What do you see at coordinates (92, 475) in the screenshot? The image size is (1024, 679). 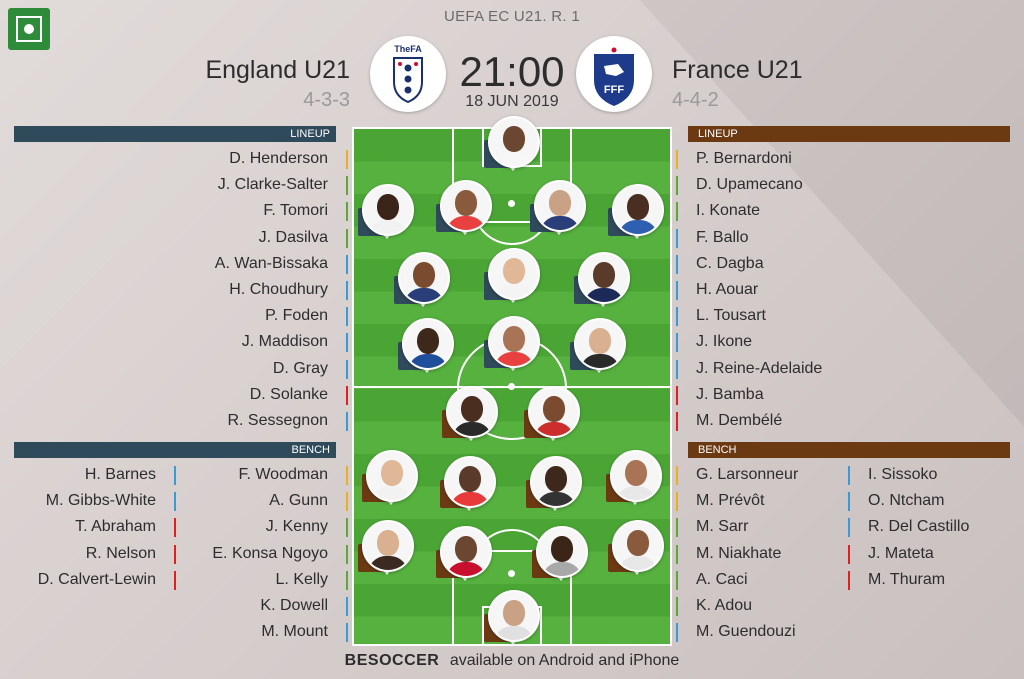 I see `player-row: H. Barnes` at bounding box center [92, 475].